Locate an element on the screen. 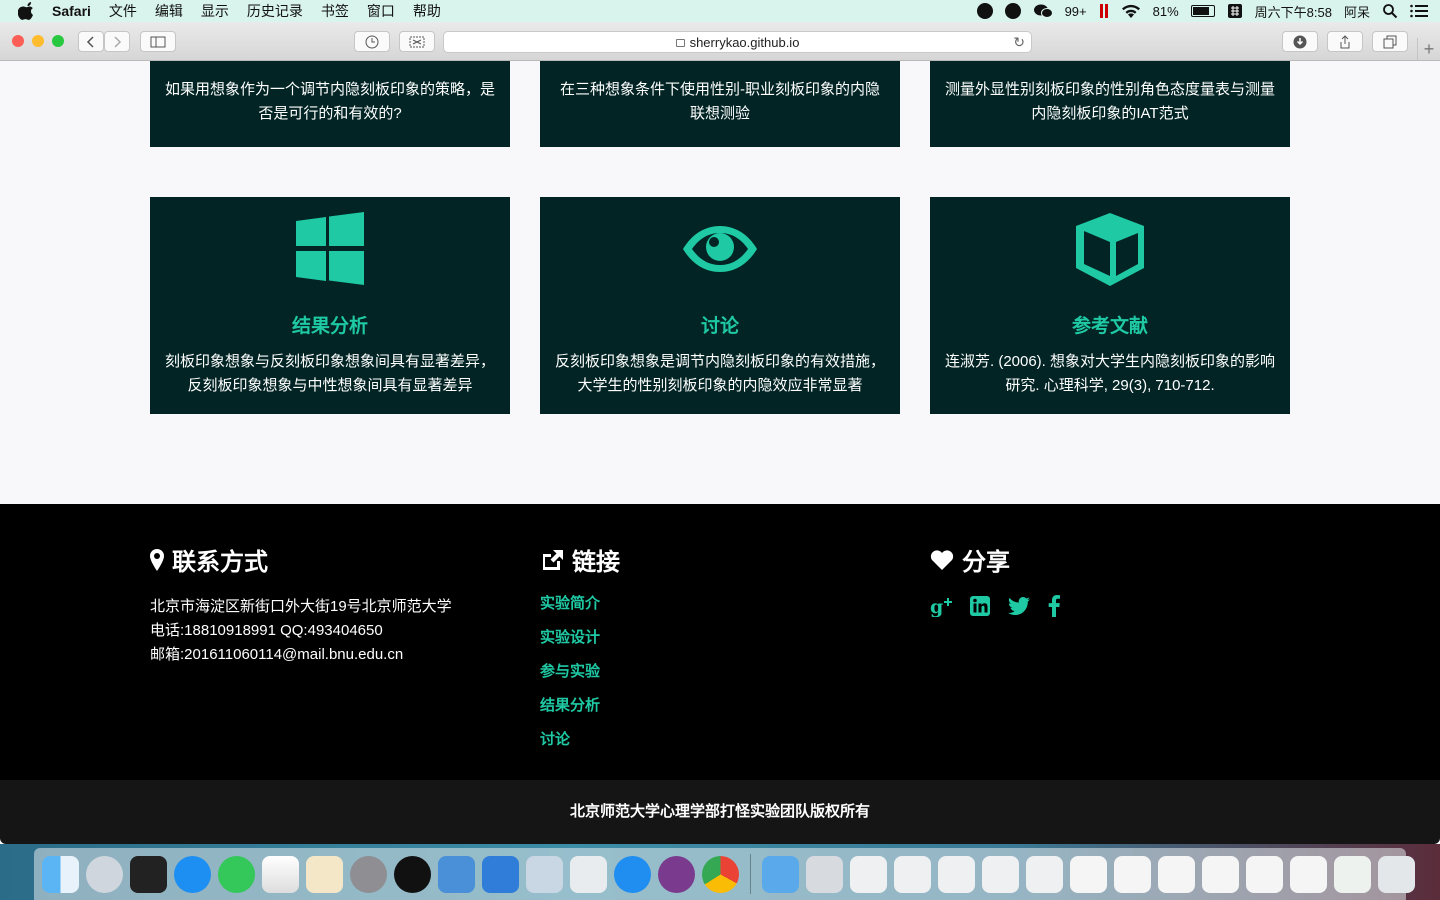  download-icon is located at coordinates (1300, 41).